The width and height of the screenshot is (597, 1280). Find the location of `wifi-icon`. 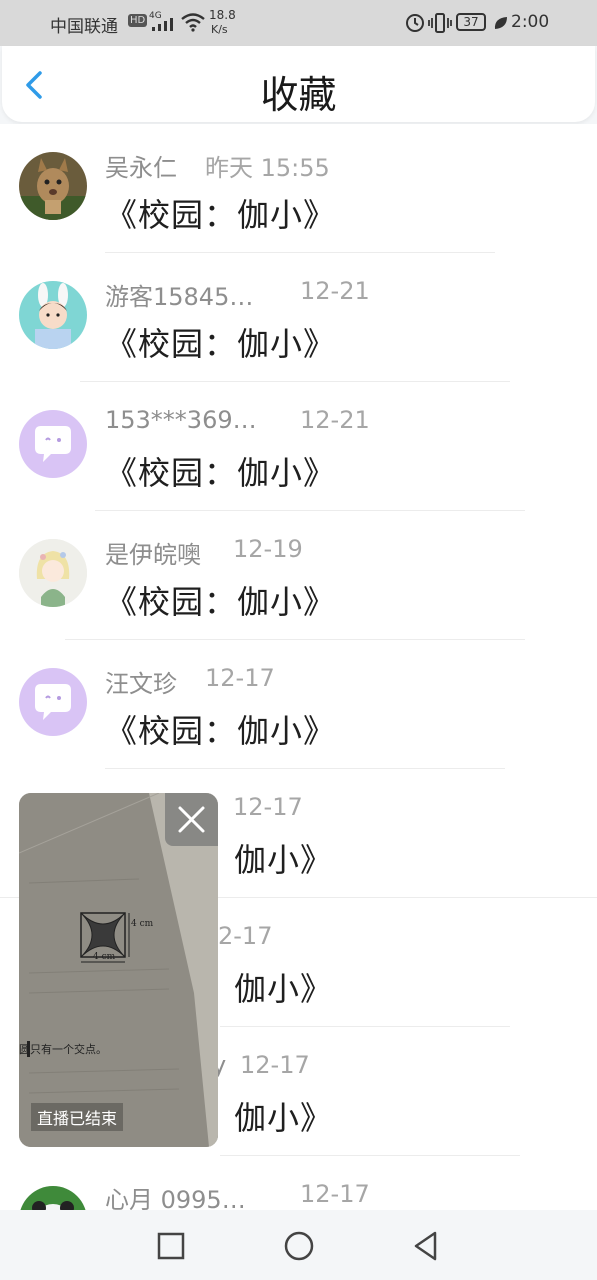

wifi-icon is located at coordinates (193, 22).